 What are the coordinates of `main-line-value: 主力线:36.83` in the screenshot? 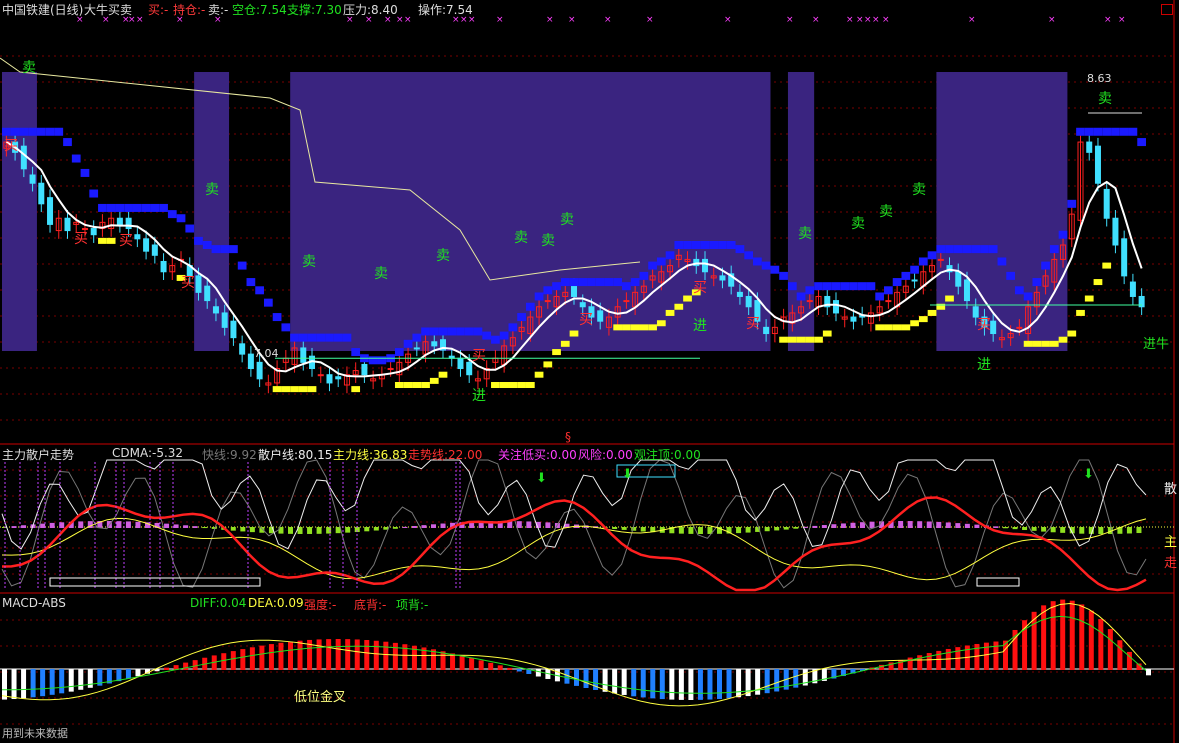 It's located at (370, 455).